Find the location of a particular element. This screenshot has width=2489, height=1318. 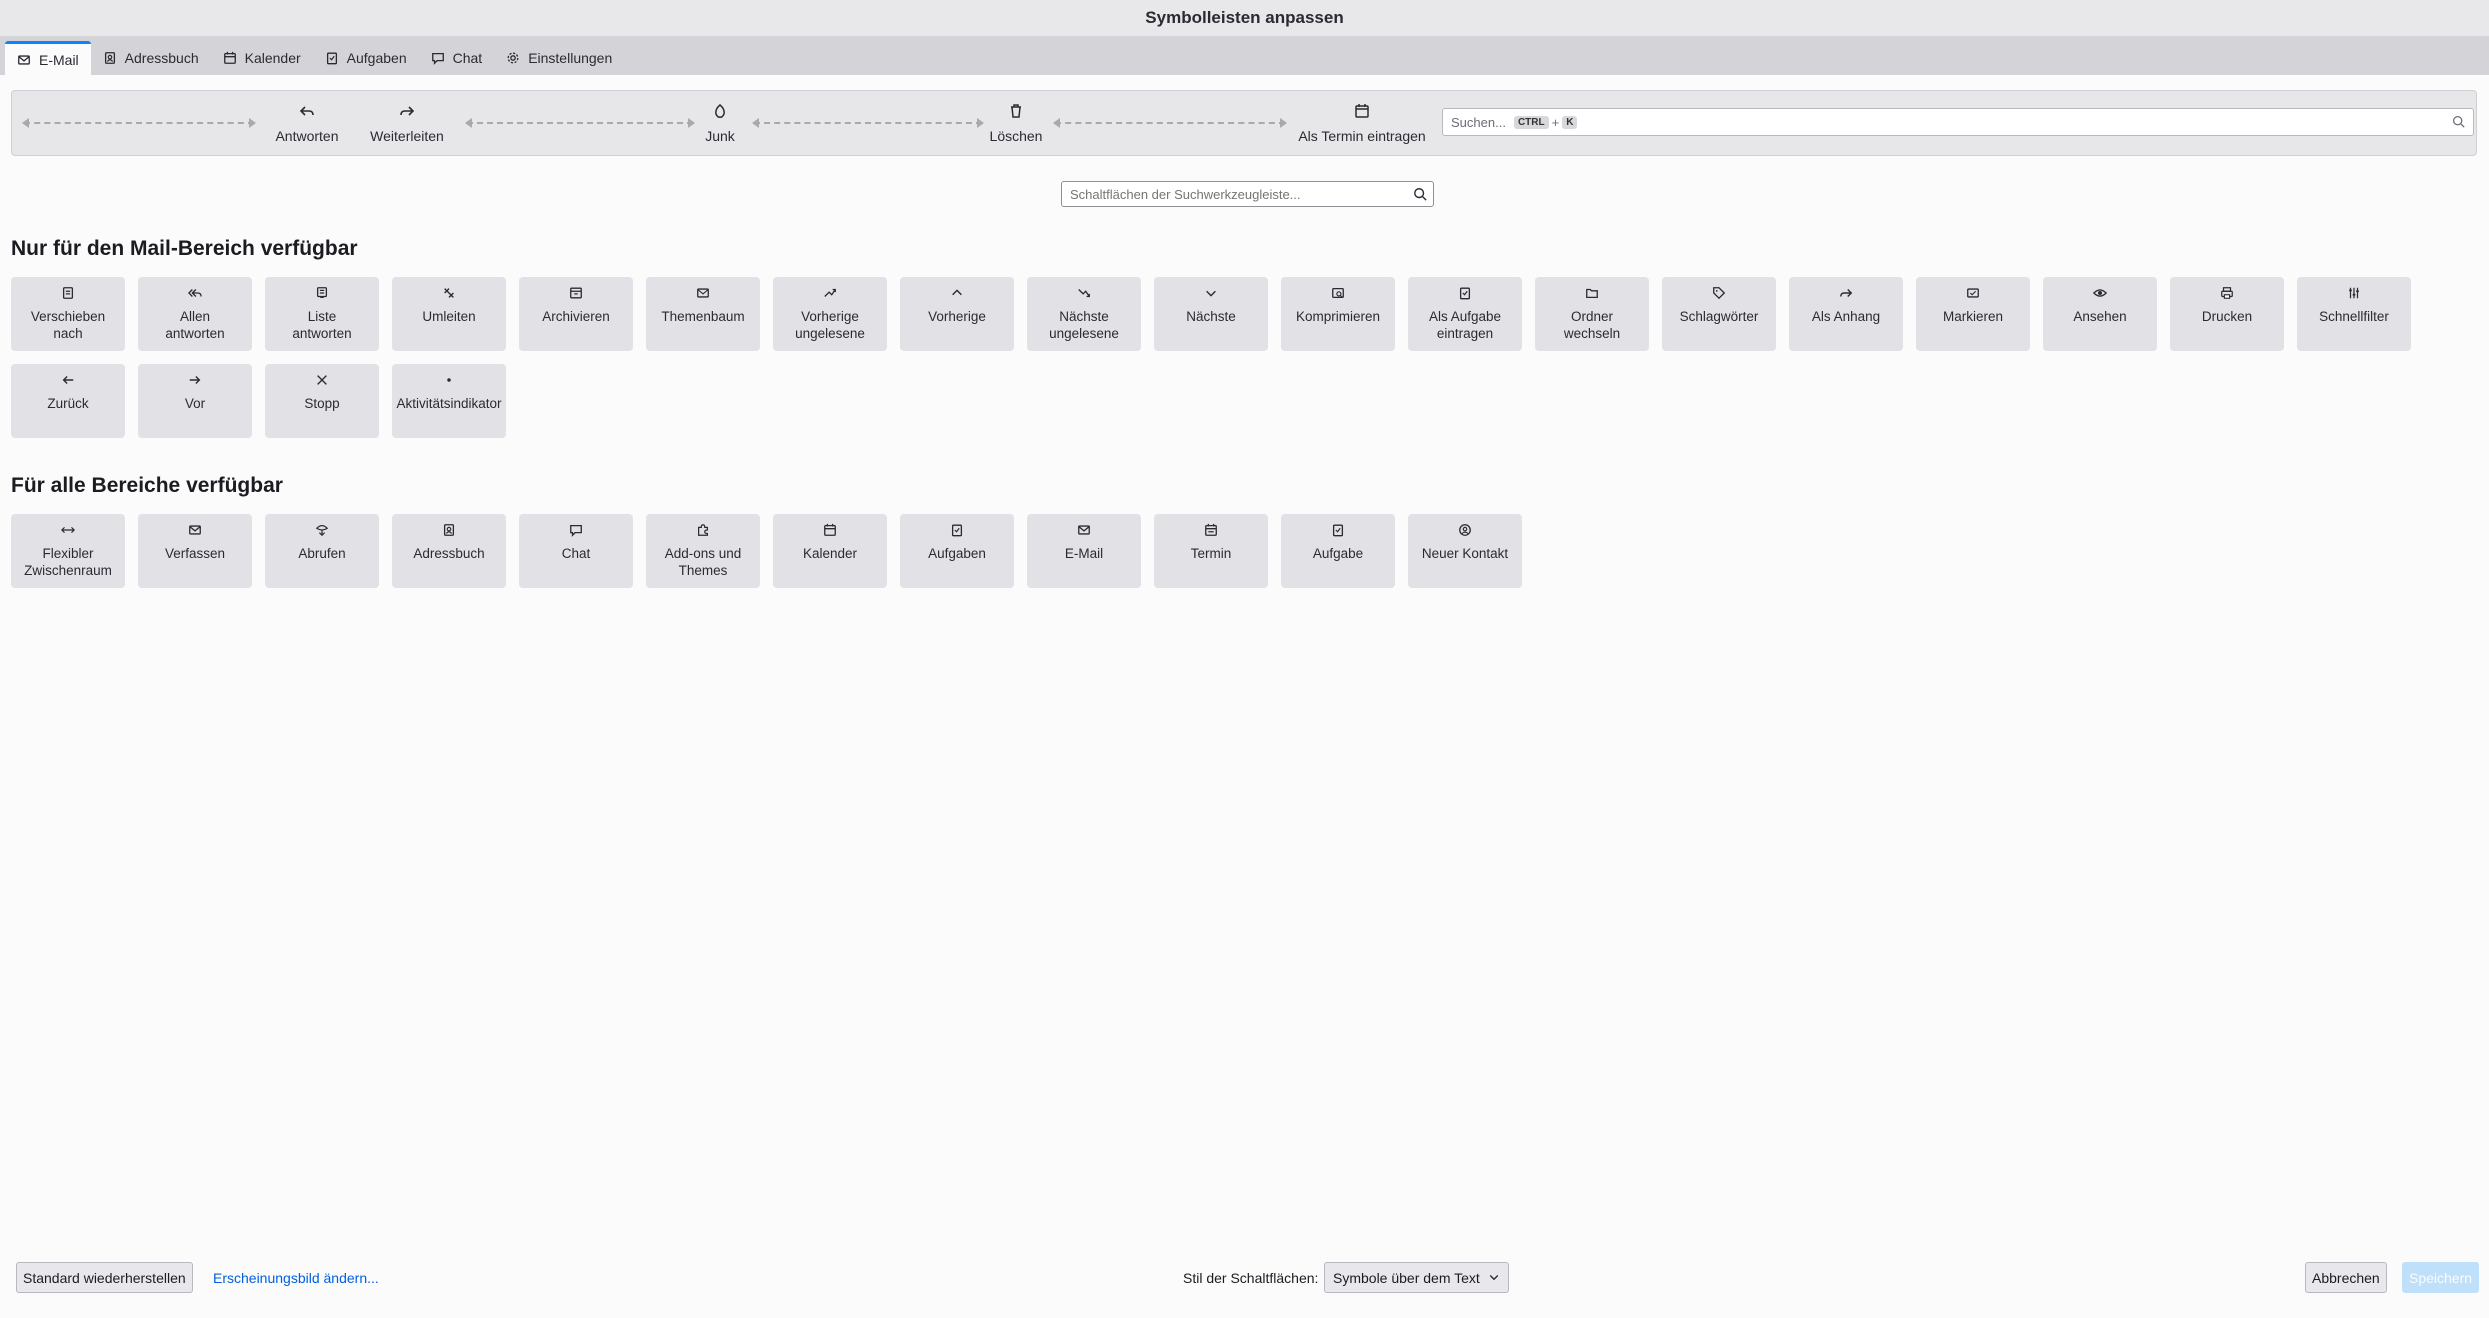

palette-search-box is located at coordinates (1247, 194).